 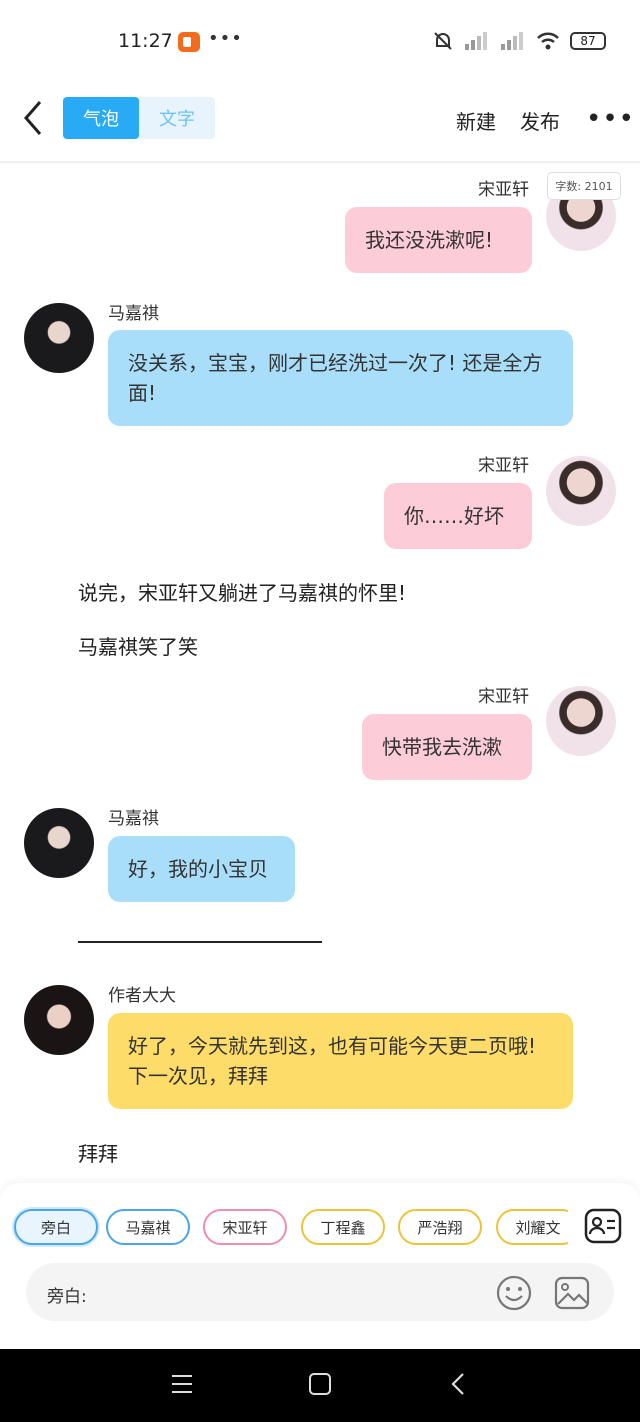 What do you see at coordinates (514, 1293) in the screenshot?
I see `emoji-icon` at bounding box center [514, 1293].